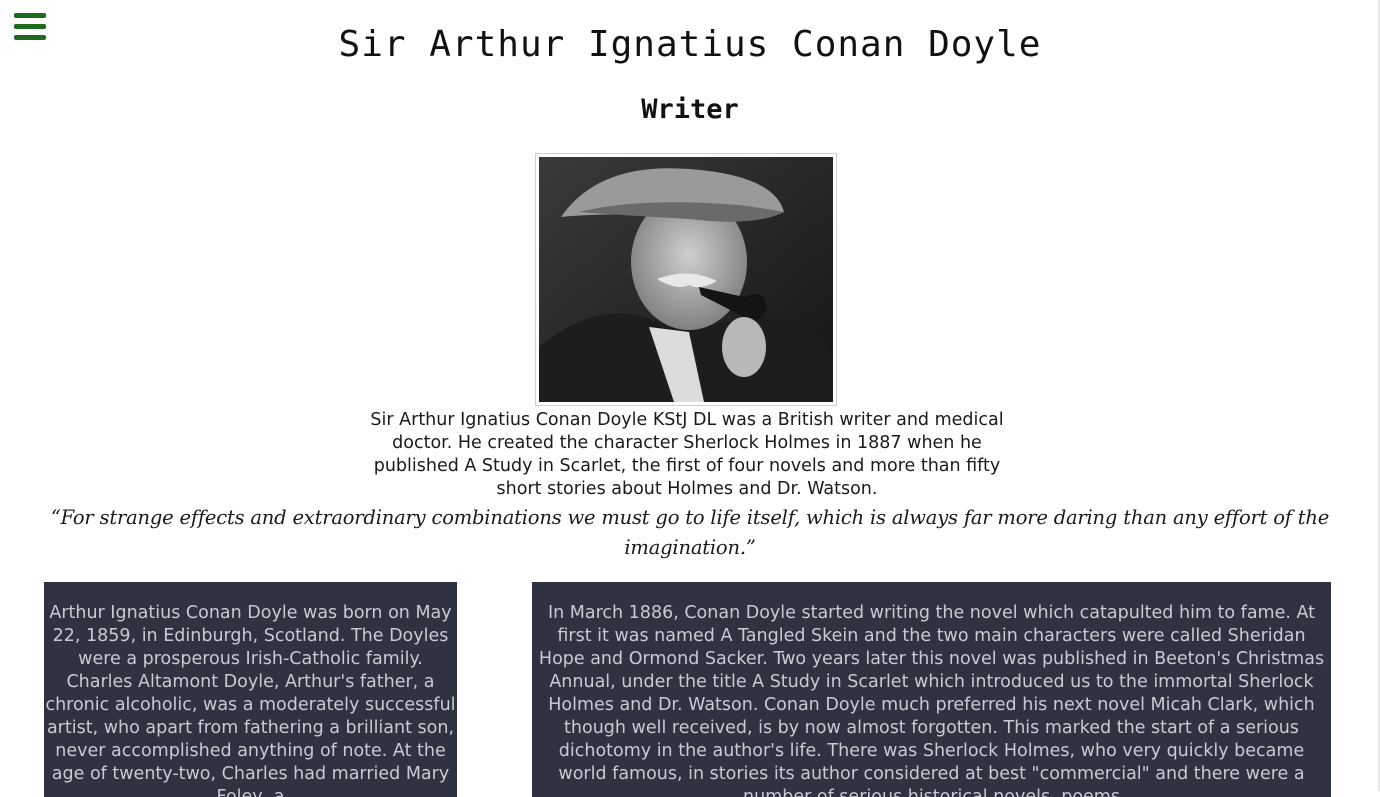  What do you see at coordinates (690, 109) in the screenshot?
I see `page-subtitle: Writer` at bounding box center [690, 109].